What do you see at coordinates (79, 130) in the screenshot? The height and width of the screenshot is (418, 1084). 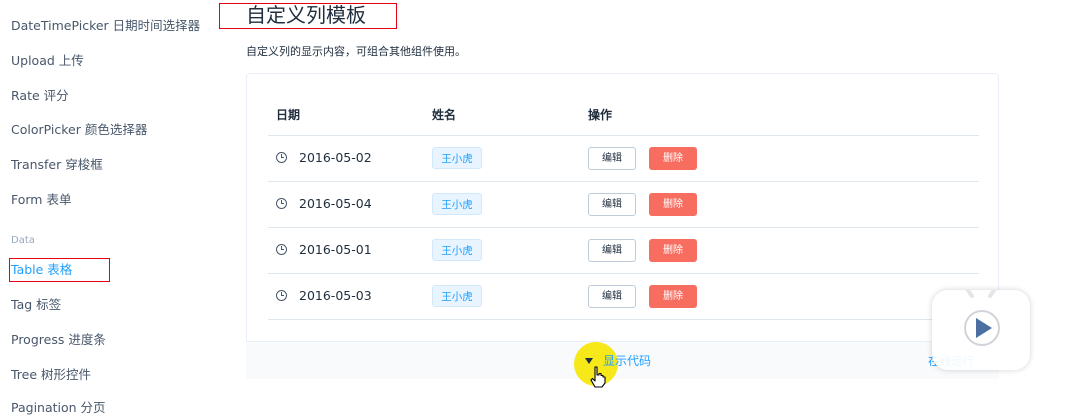 I see `sidebar-item-colorpicker: ColorPicker 颜色选择器` at bounding box center [79, 130].